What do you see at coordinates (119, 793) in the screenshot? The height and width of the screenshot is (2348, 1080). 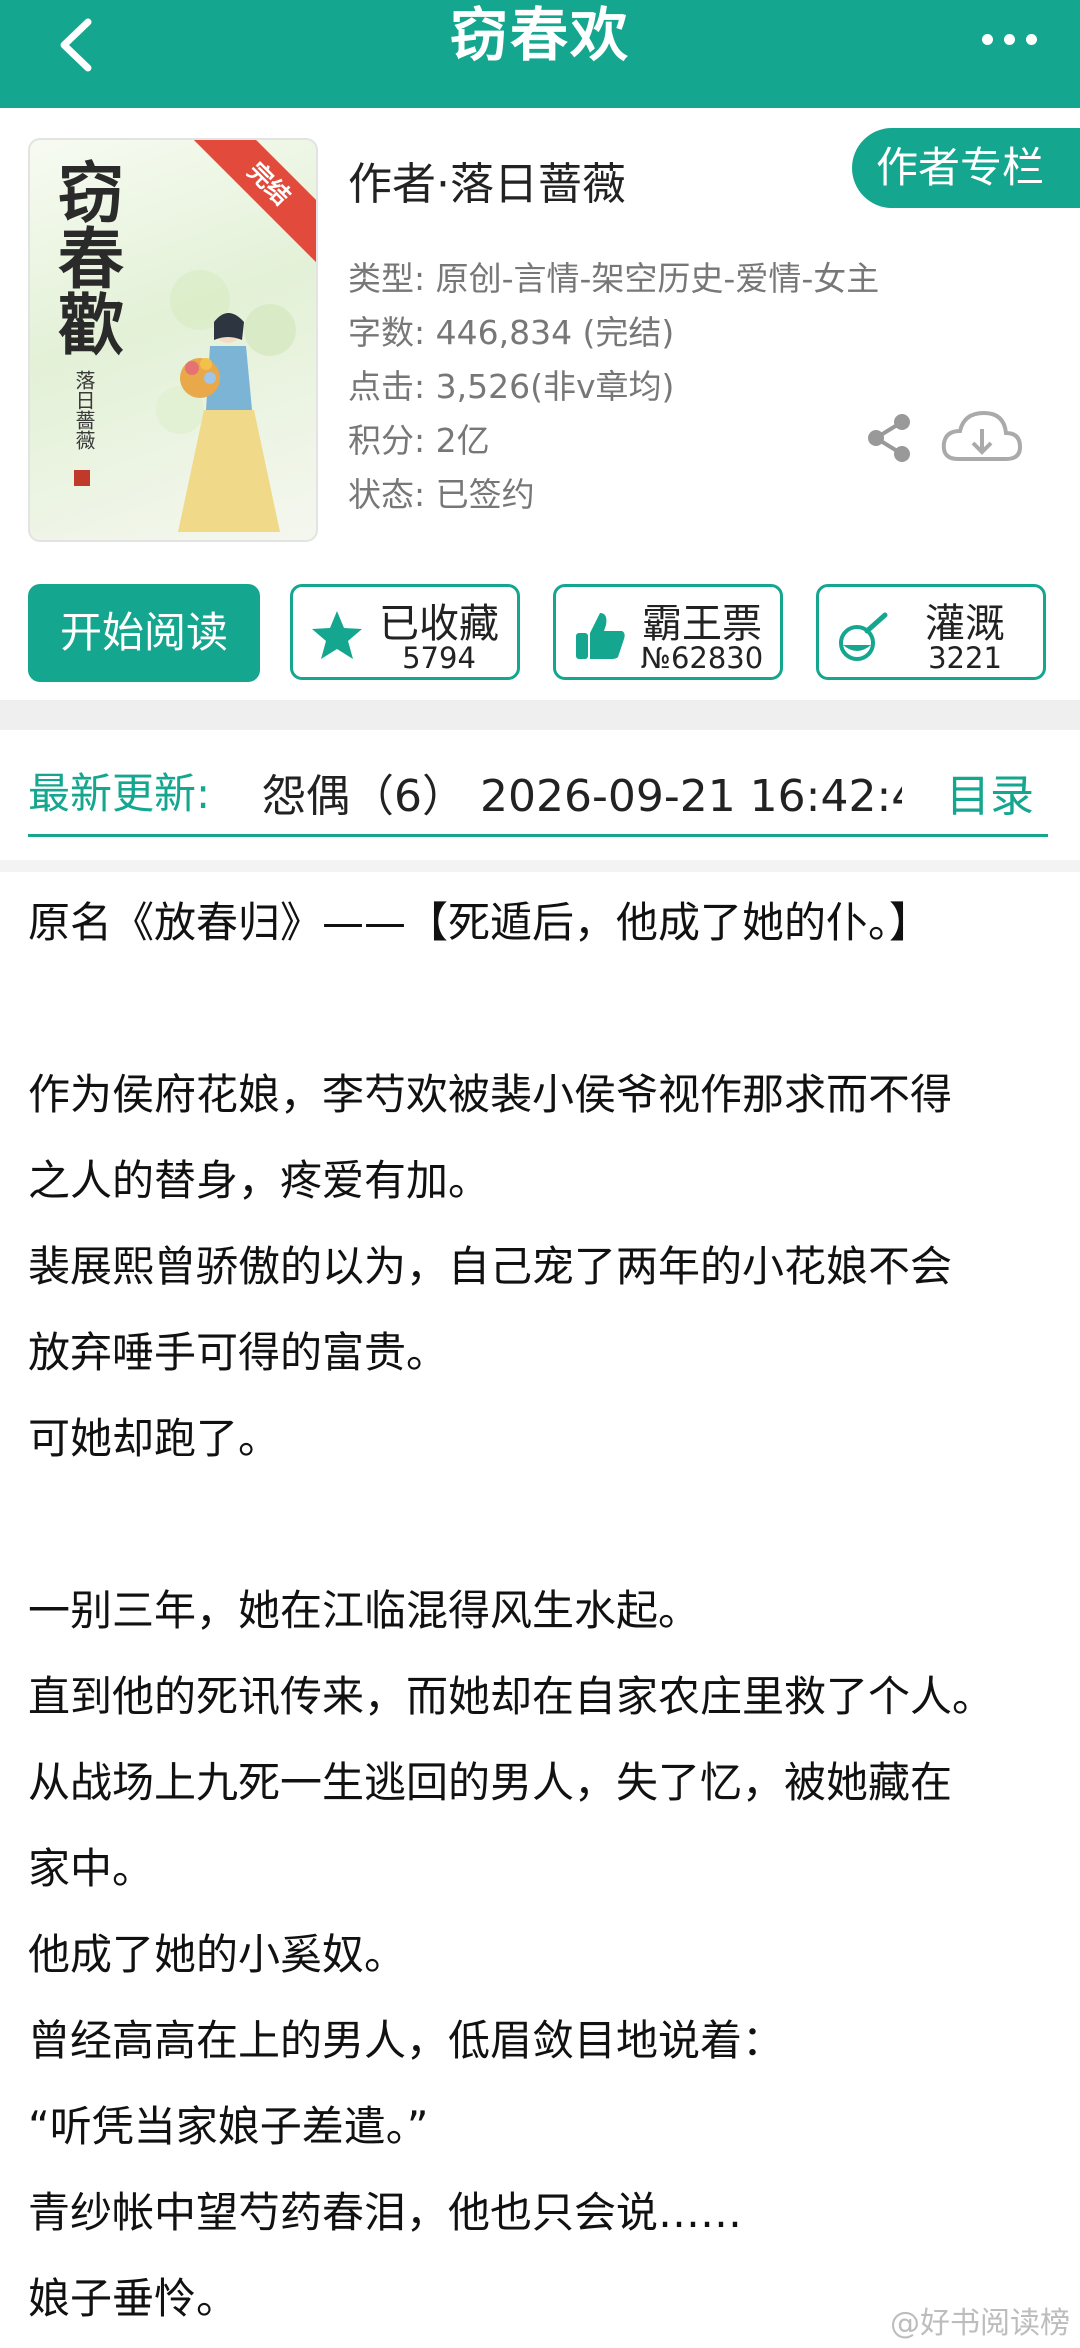 I see `latest-update-label: 最新更新:` at bounding box center [119, 793].